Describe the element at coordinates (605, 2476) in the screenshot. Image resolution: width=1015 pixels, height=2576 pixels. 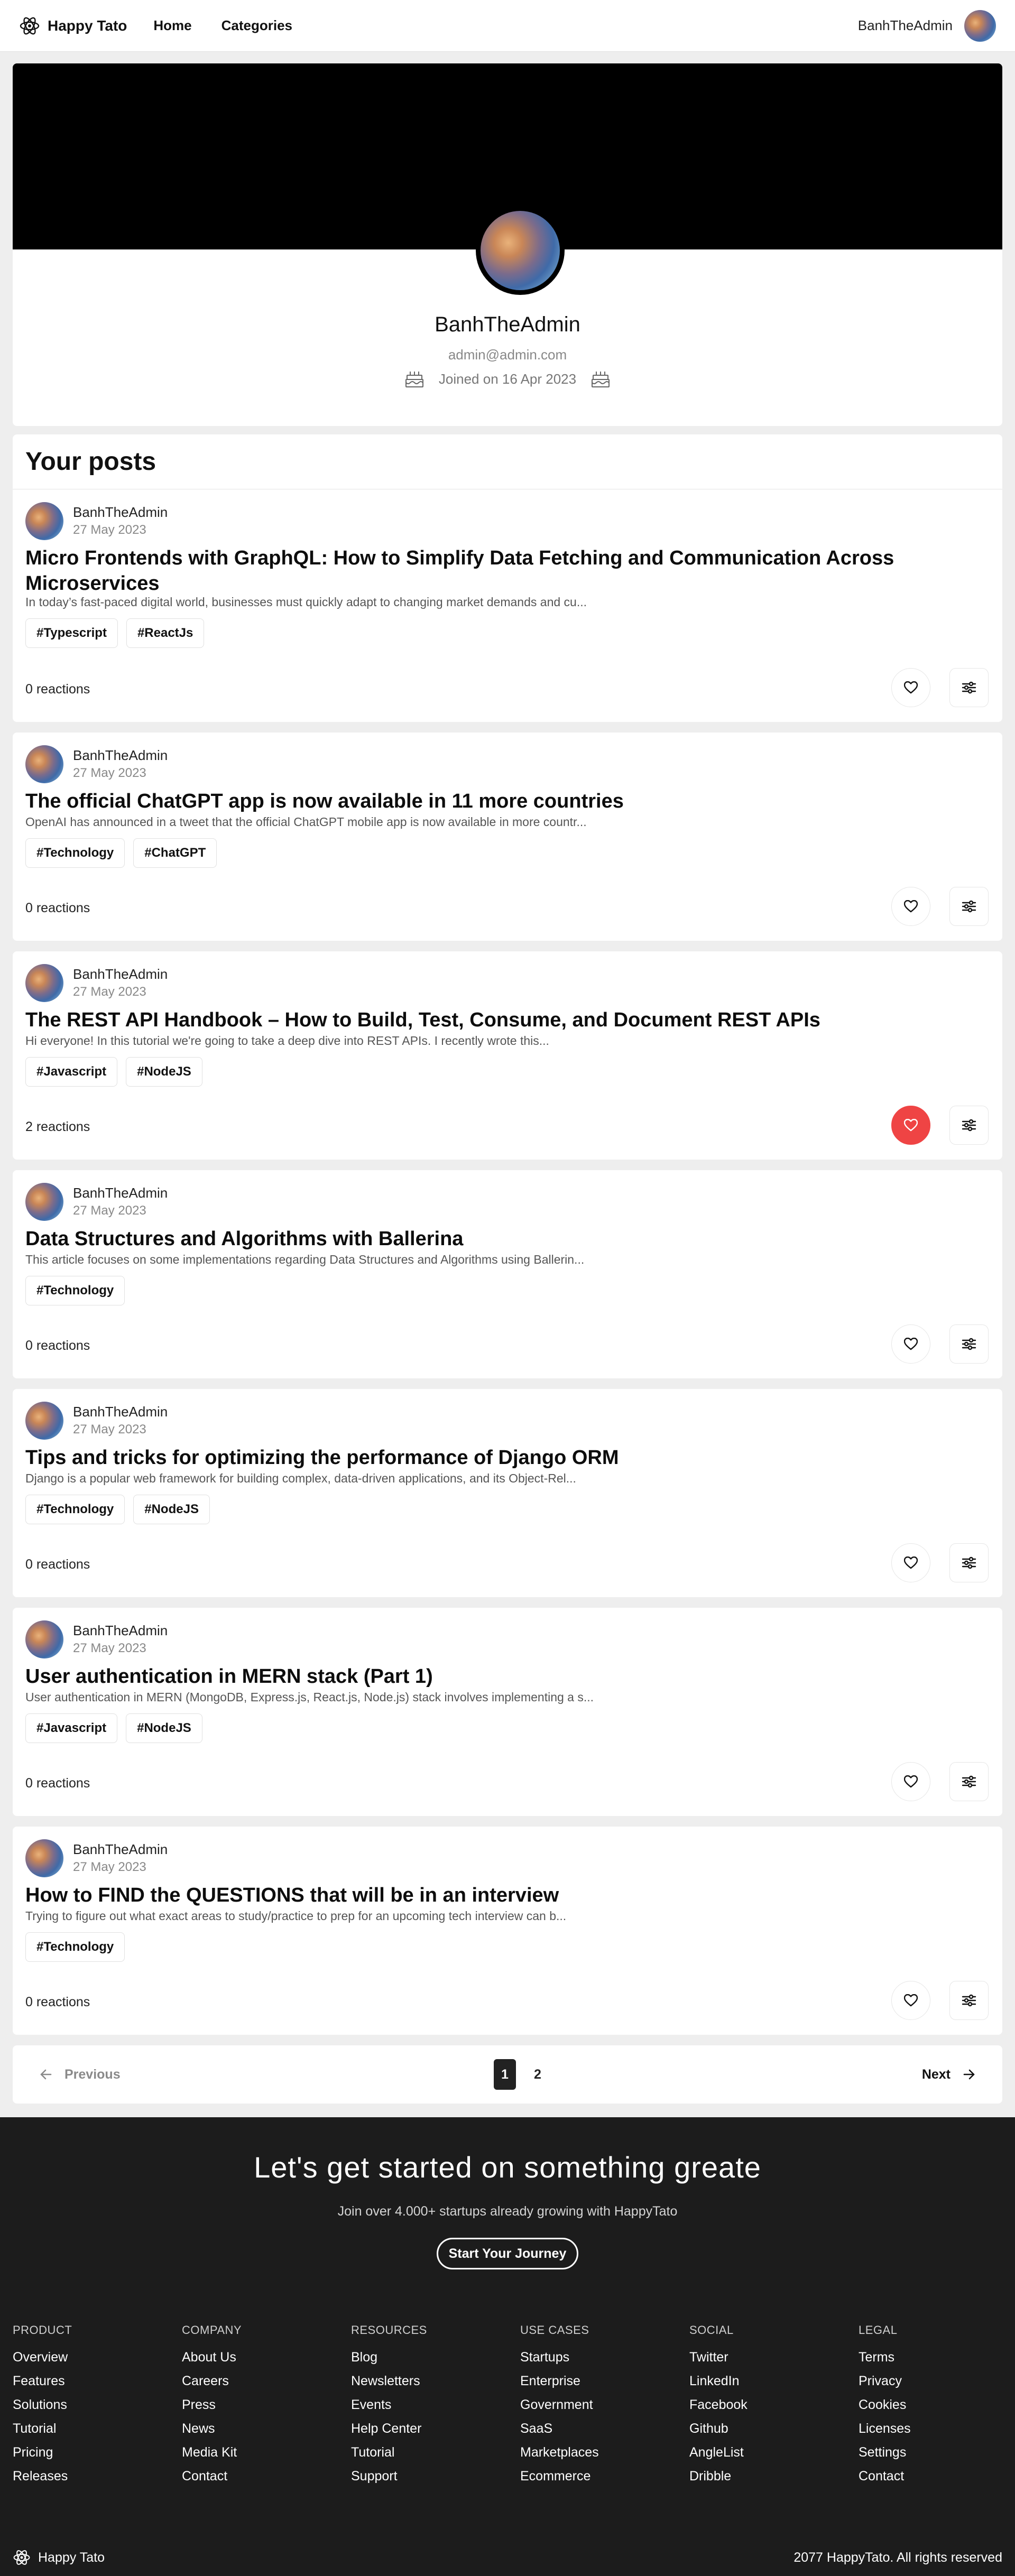
I see `footer-link: Ecommerce` at that location.